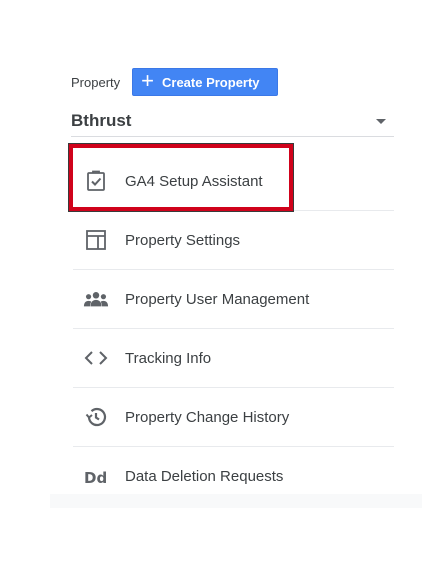 This screenshot has width=447, height=577. Describe the element at coordinates (204, 476) in the screenshot. I see `menu-item-label: Data Deletion Requests` at that location.